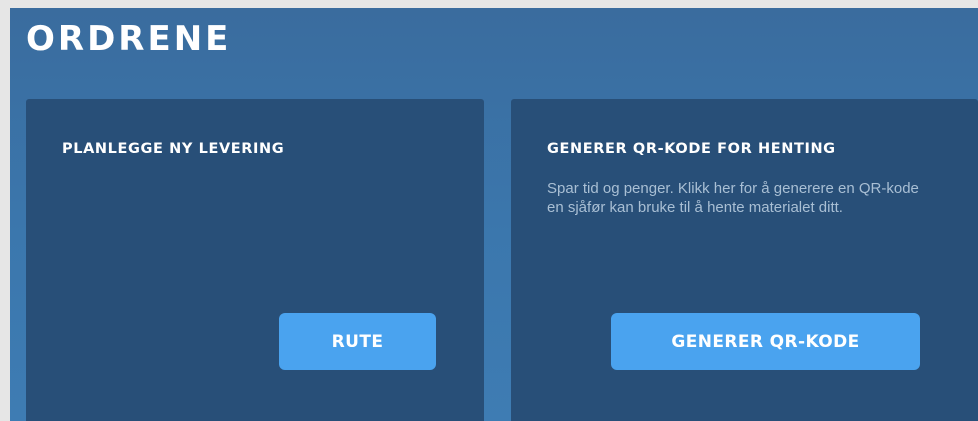  I want to click on route-button: RUTE, so click(357, 341).